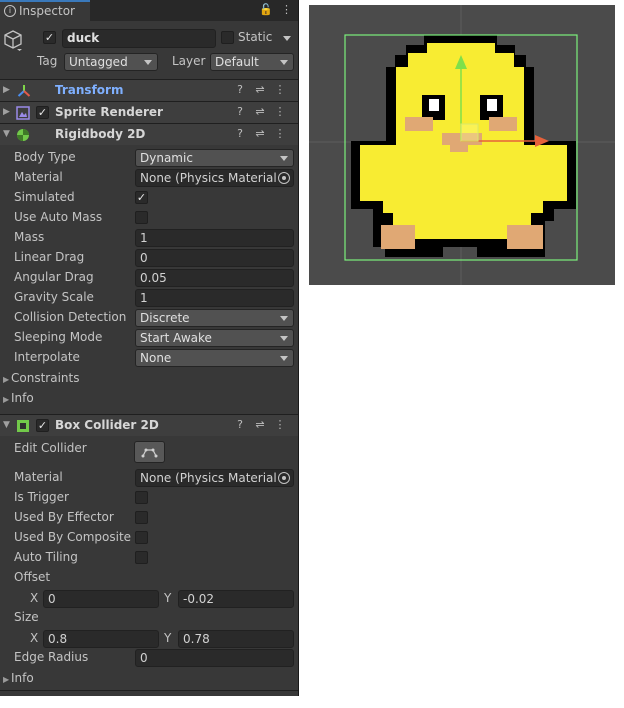  What do you see at coordinates (10, 11) in the screenshot?
I see `info-icon: i` at bounding box center [10, 11].